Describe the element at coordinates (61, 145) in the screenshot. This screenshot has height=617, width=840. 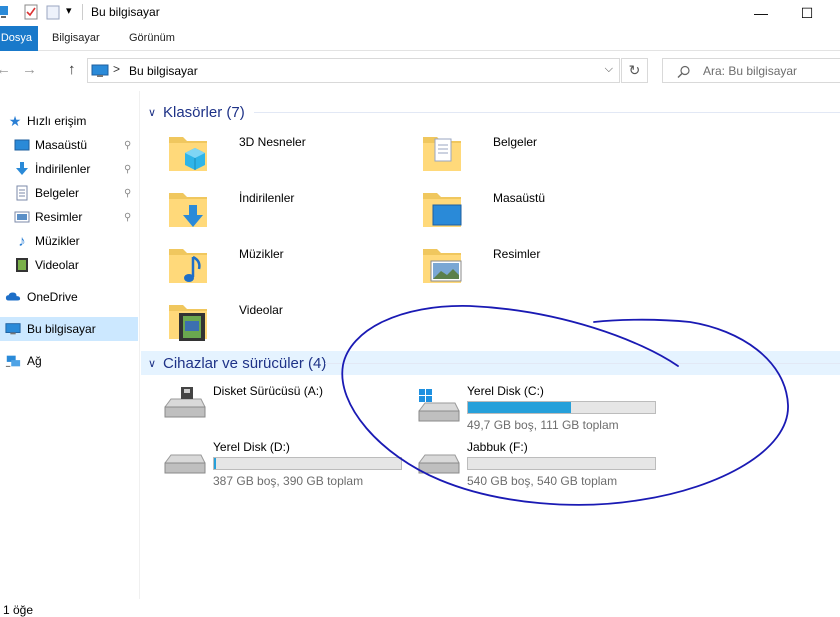
I see `nav-item-label: Masaüstü` at that location.